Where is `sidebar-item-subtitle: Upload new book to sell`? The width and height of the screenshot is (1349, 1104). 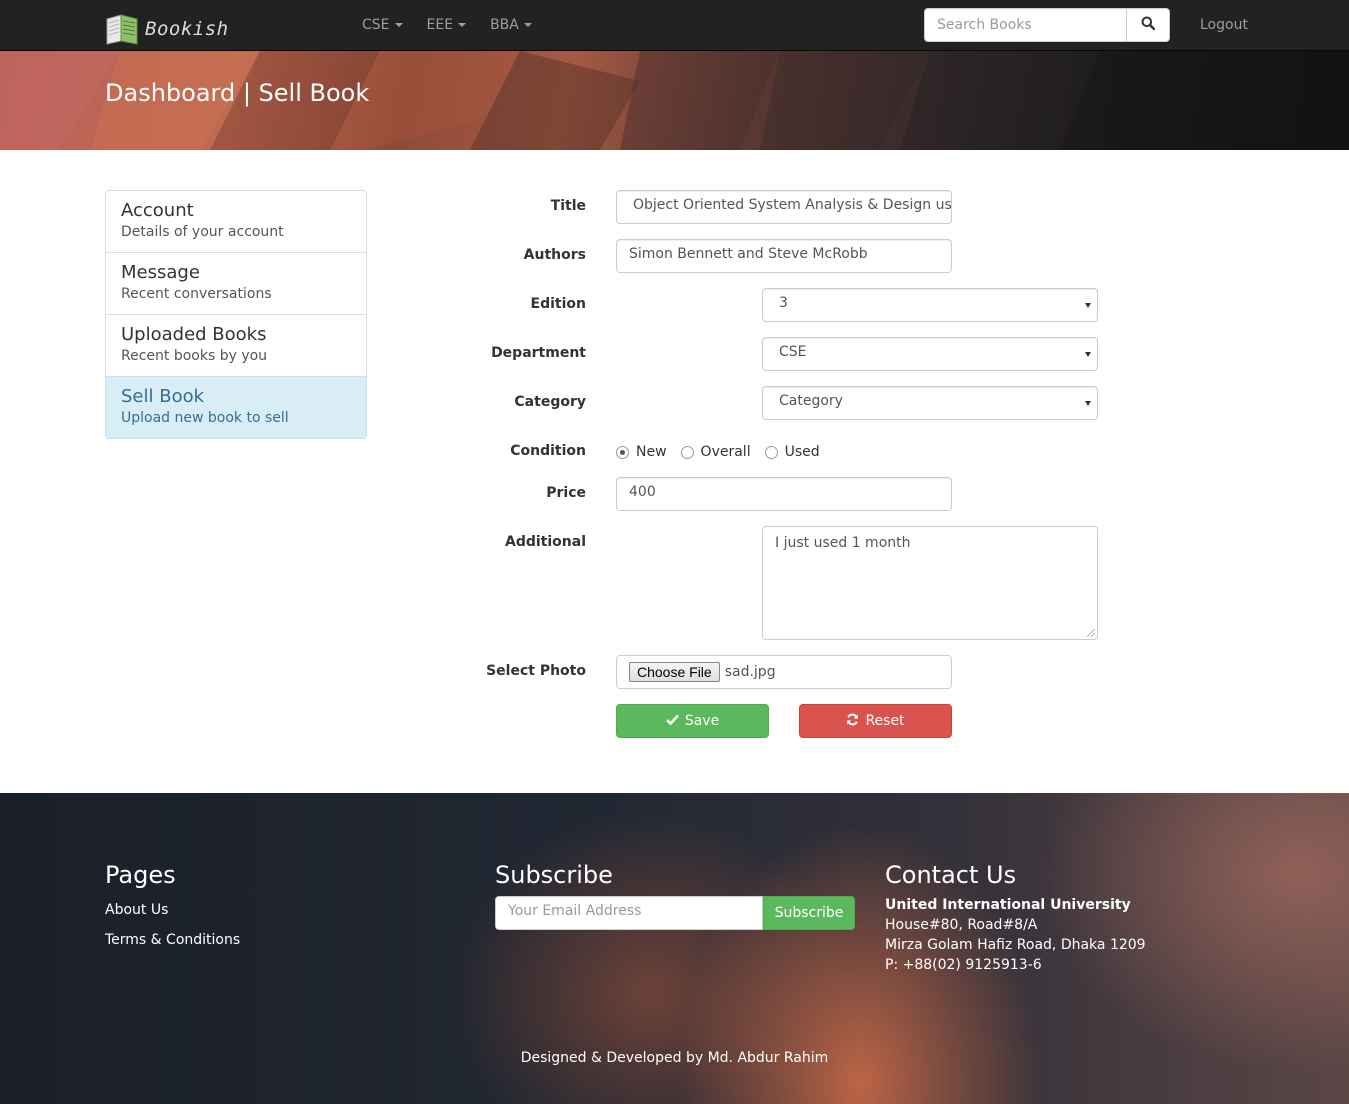
sidebar-item-subtitle: Upload new book to sell is located at coordinates (205, 418).